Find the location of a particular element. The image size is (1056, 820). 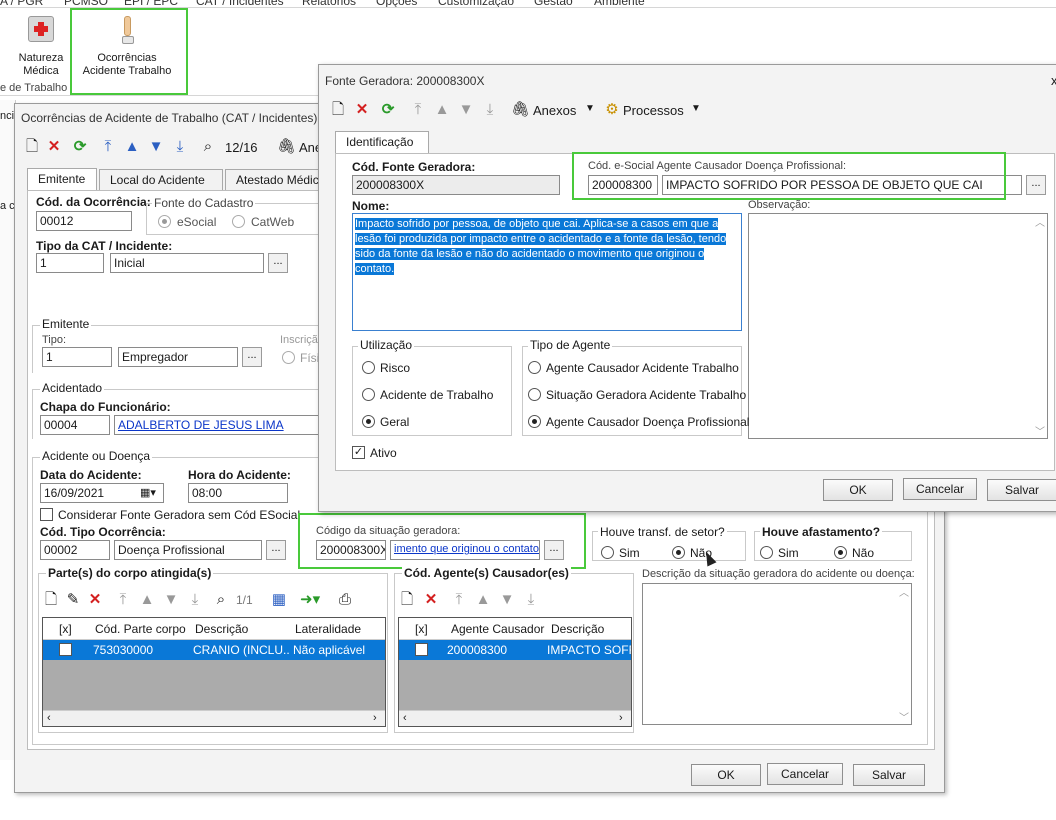

agente-2-radio is located at coordinates (534, 394).